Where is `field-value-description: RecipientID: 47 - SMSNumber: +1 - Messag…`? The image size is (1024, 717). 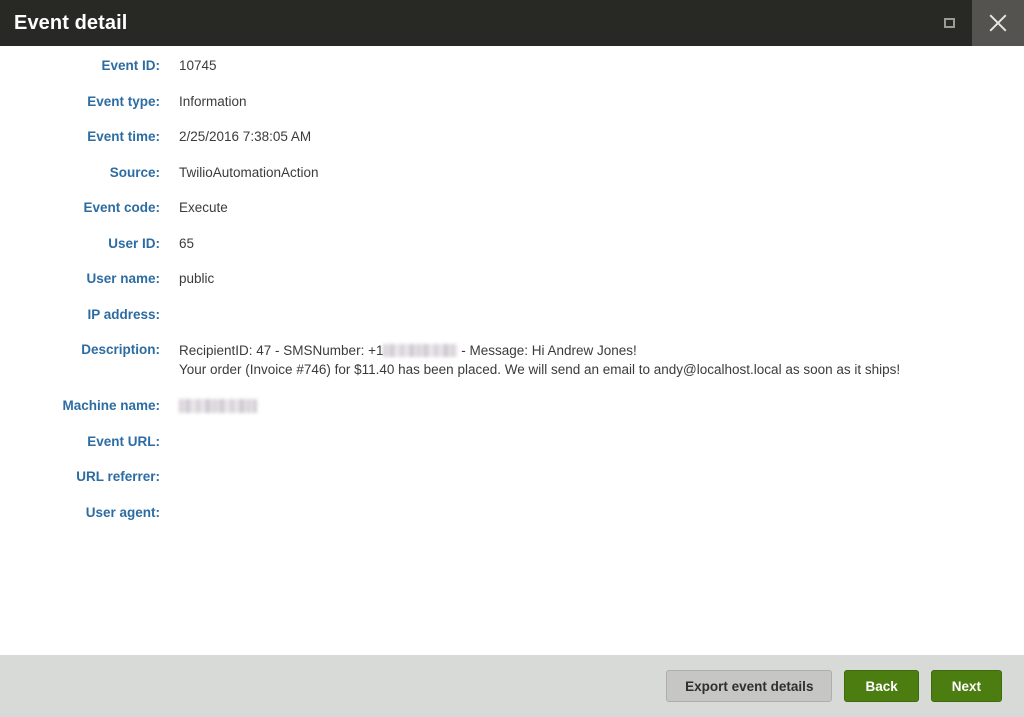 field-value-description: RecipientID: 47 - SMSNumber: +1 - Messag… is located at coordinates (539, 358).